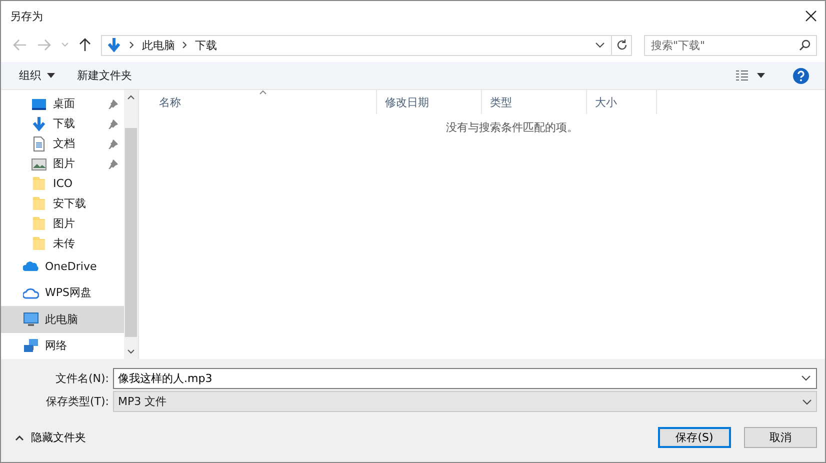 This screenshot has width=826, height=463. Describe the element at coordinates (37, 75) in the screenshot. I see `organize-button: 组织` at that location.